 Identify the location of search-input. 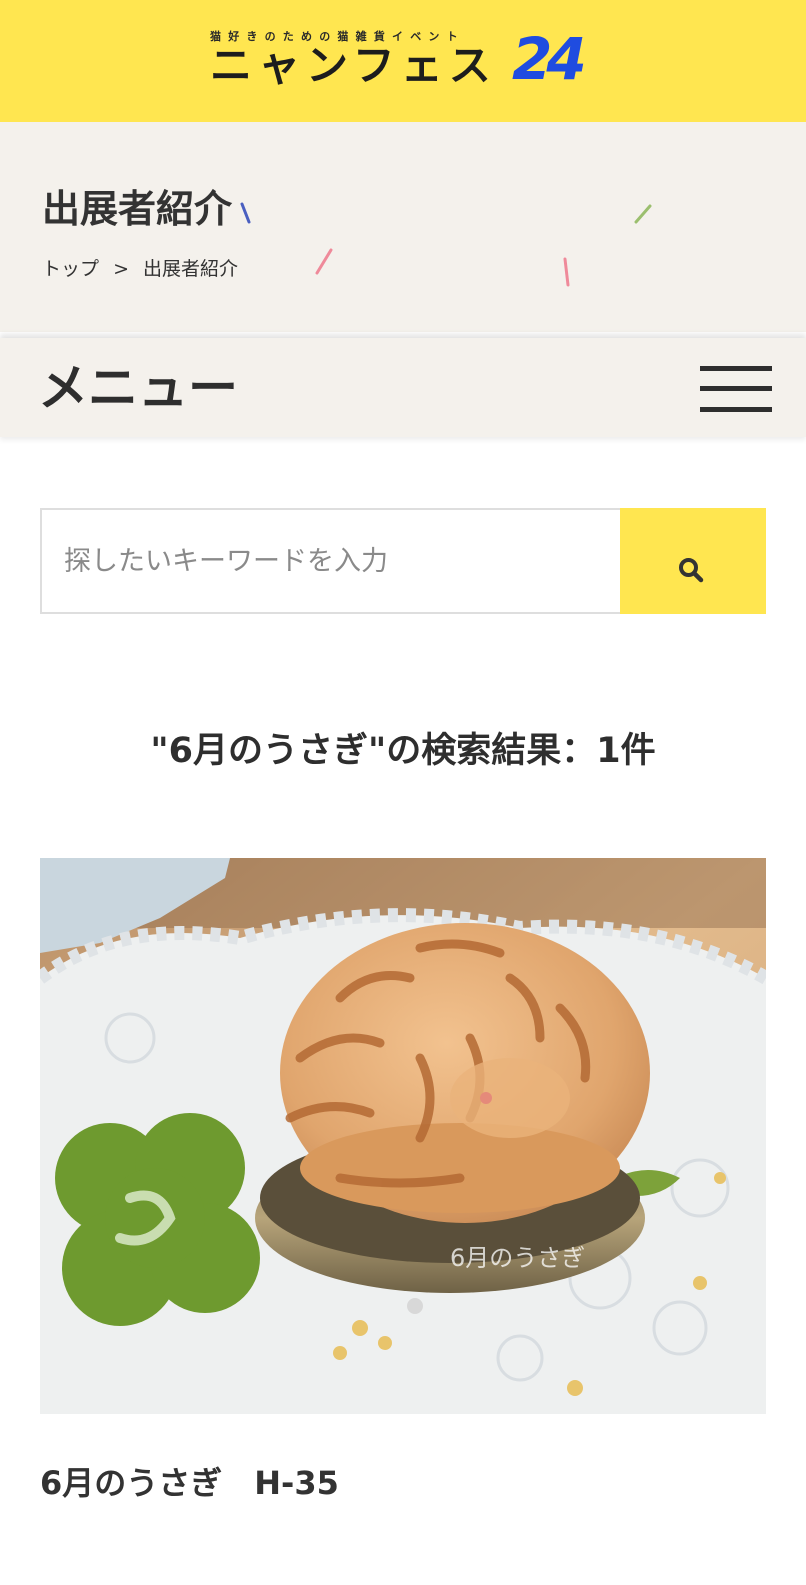
(330, 561).